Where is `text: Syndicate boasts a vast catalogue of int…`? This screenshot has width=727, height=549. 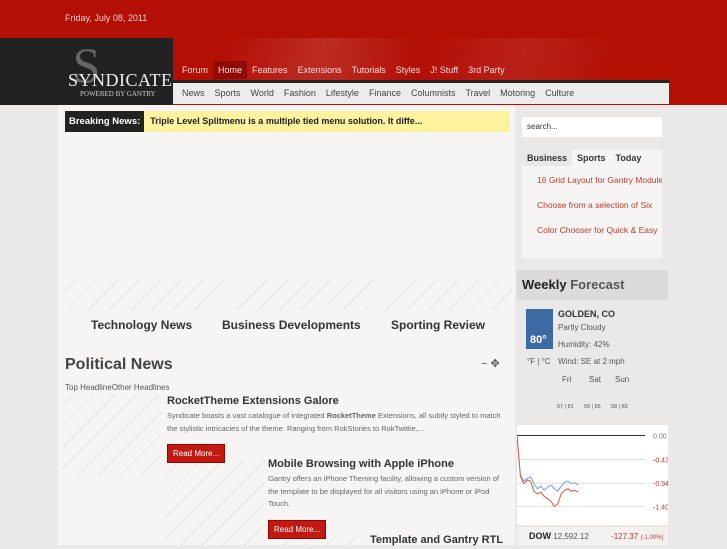 text: Syndicate boasts a vast catalogue of int… is located at coordinates (247, 415).